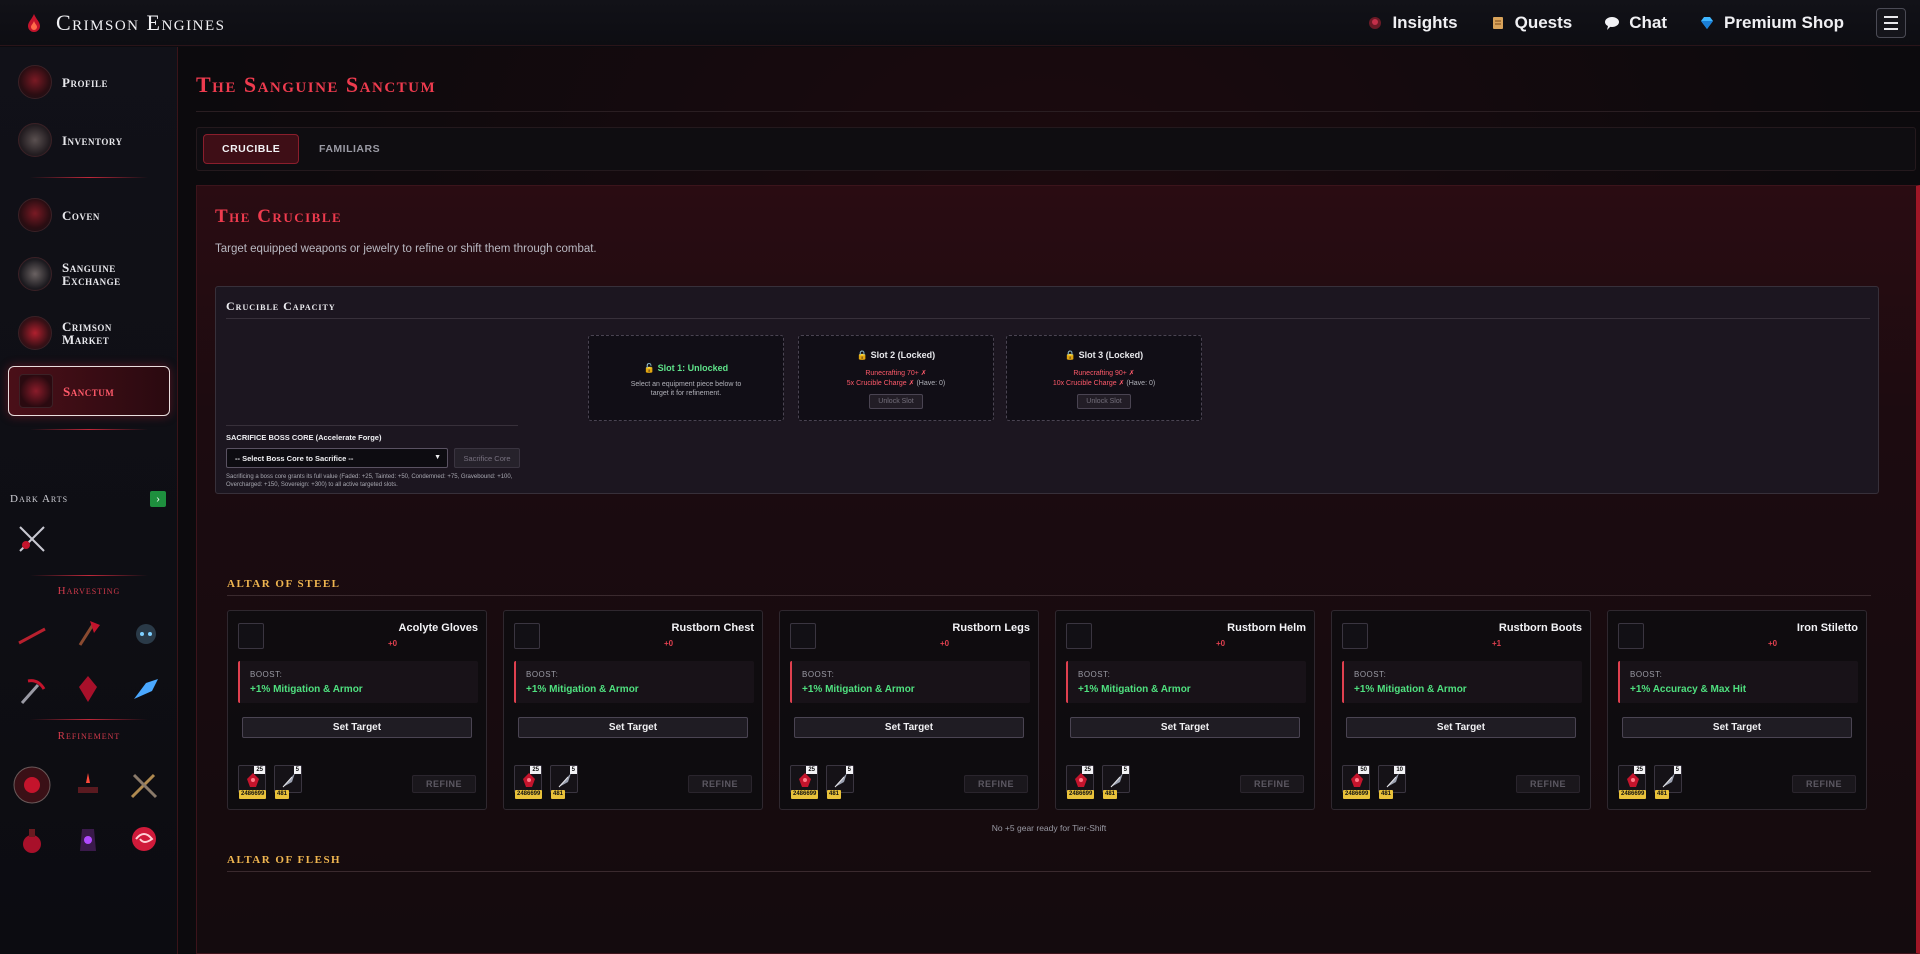 The image size is (1920, 954). What do you see at coordinates (88, 839) in the screenshot?
I see `violet-lantern-icon` at bounding box center [88, 839].